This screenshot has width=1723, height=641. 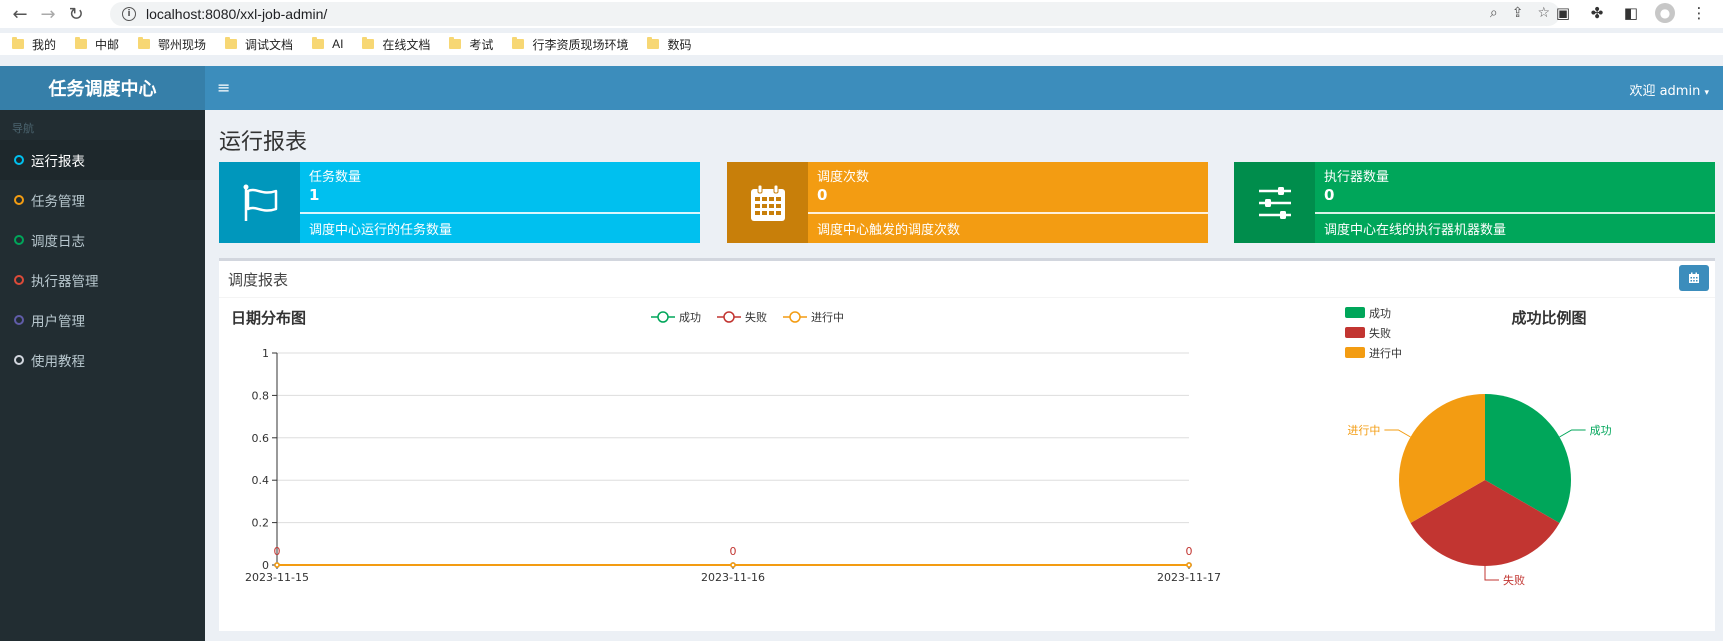 I want to click on puzzle-icon: ✤, so click(x=1597, y=13).